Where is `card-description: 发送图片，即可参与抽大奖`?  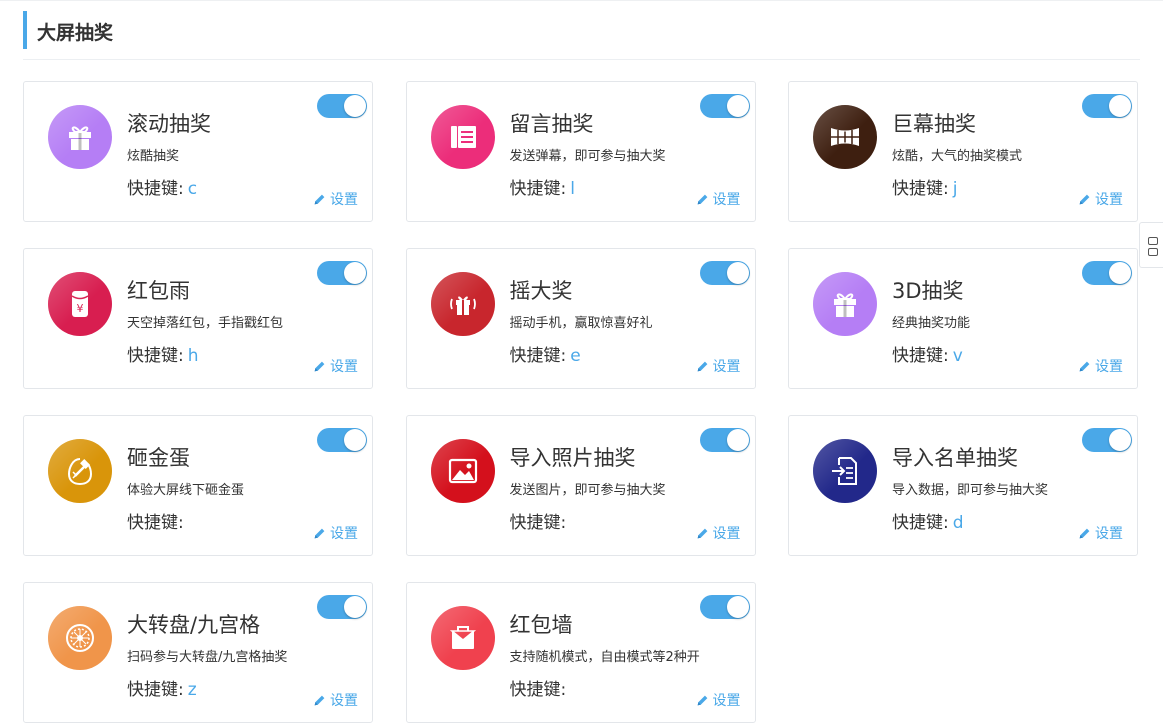
card-description: 发送图片，即可参与抽大奖 is located at coordinates (587, 490).